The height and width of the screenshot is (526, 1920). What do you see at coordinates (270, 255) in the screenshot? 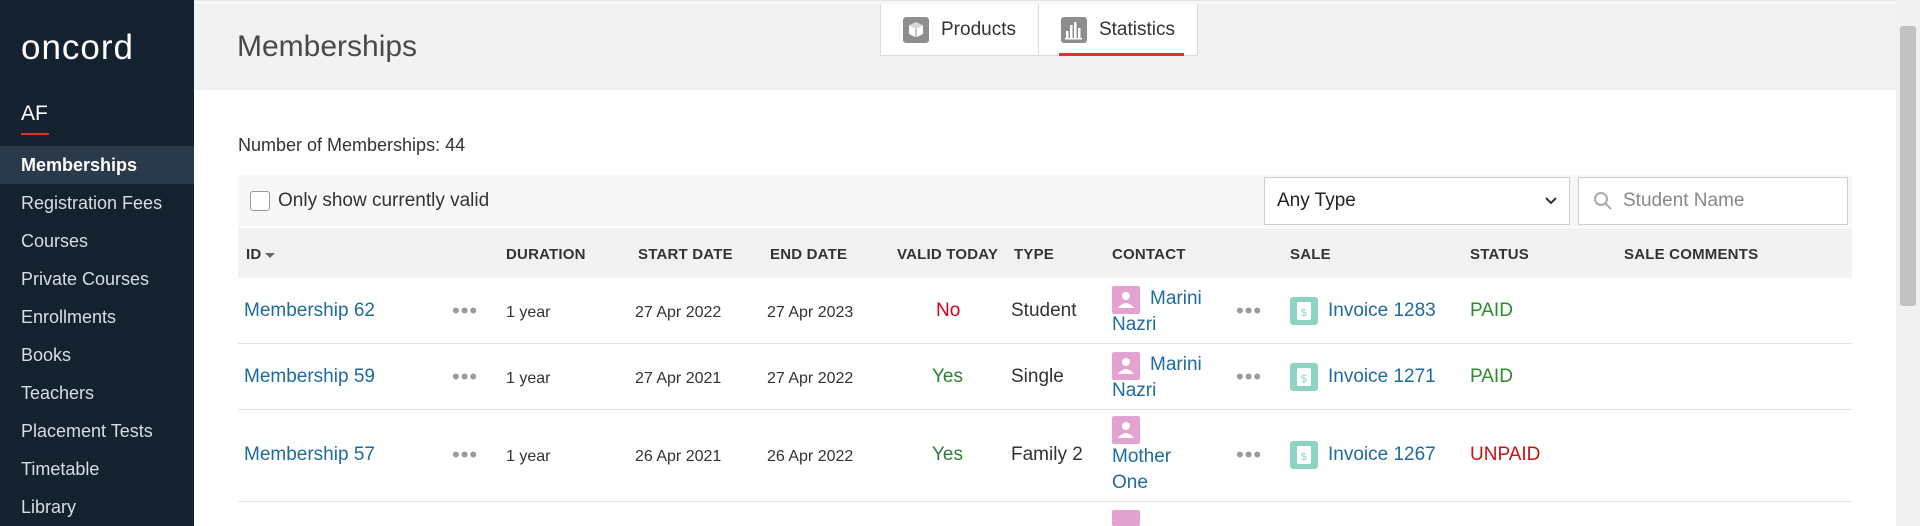
I see `sort-arrow-icon` at bounding box center [270, 255].